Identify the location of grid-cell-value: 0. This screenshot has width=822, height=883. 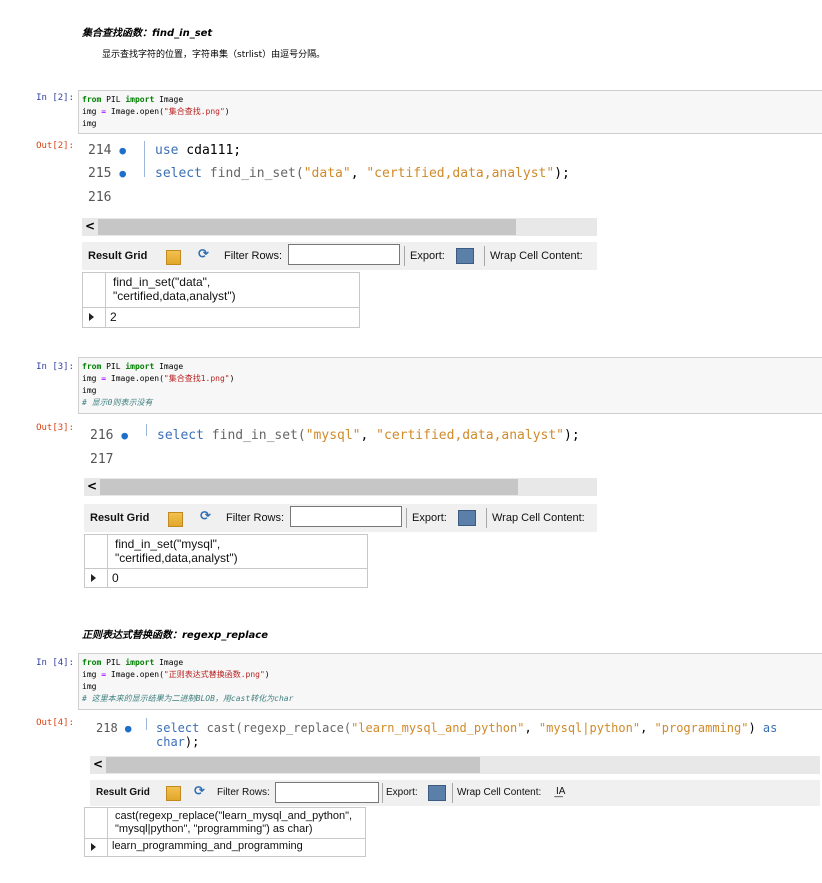
(115, 578).